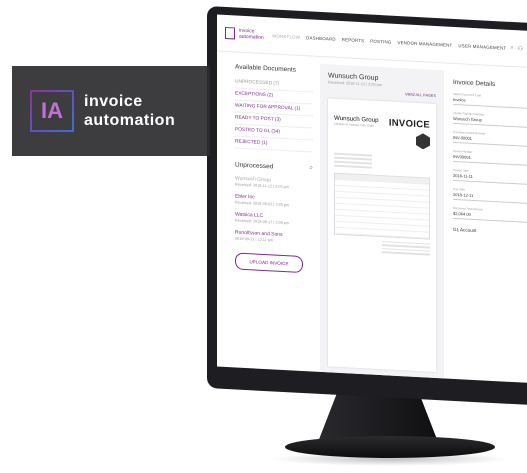 The image size is (527, 473). I want to click on monitor-stand-base, so click(390, 447).